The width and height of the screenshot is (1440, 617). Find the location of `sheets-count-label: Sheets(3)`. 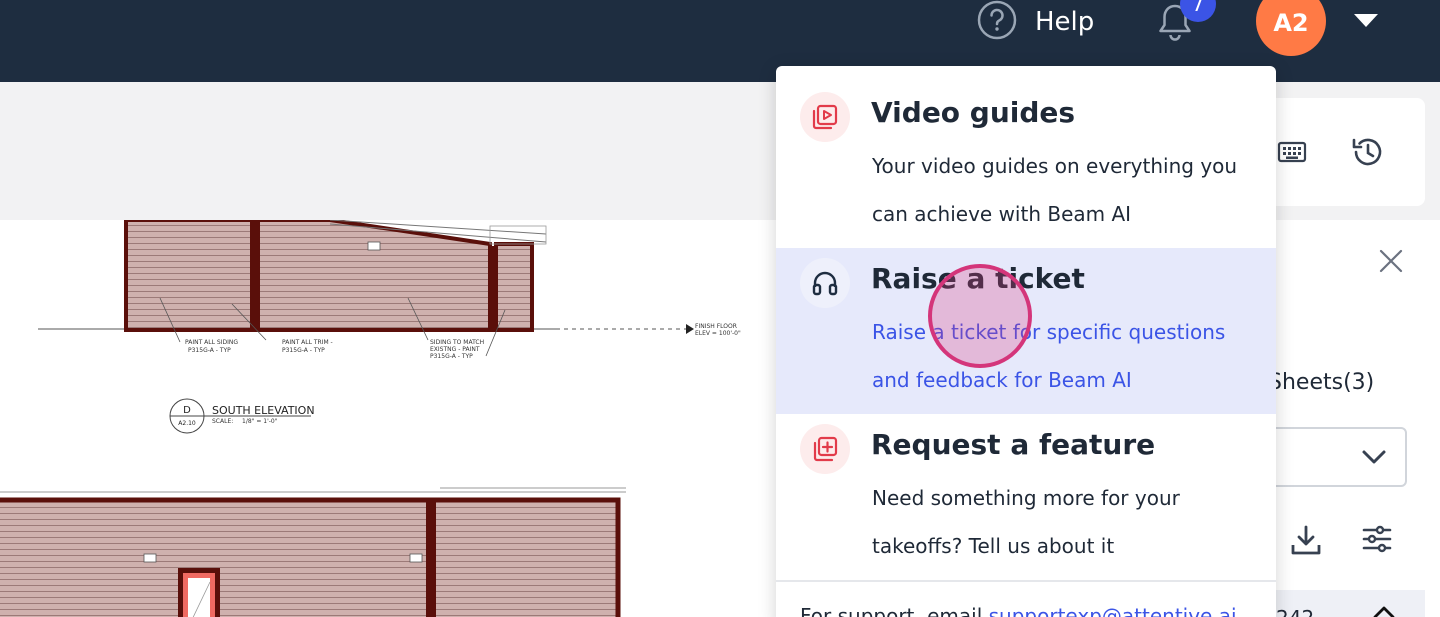

sheets-count-label: Sheets(3) is located at coordinates (1321, 382).